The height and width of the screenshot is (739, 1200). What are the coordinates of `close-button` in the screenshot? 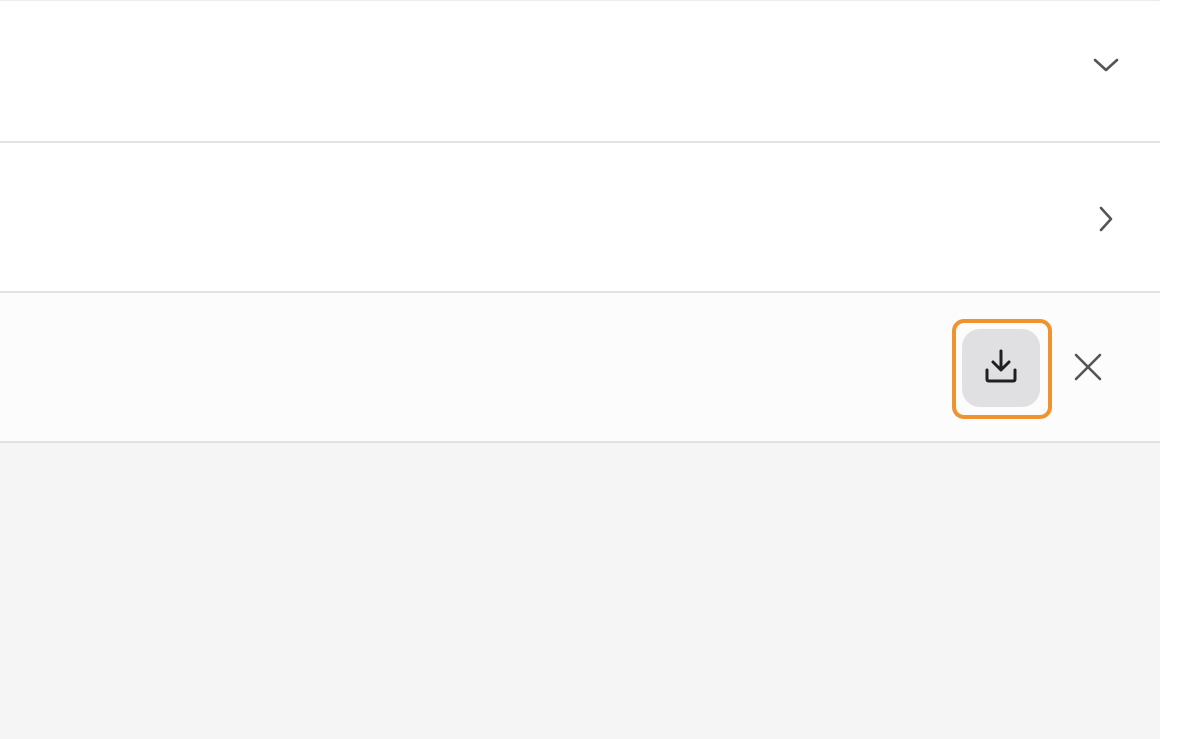 It's located at (1088, 369).